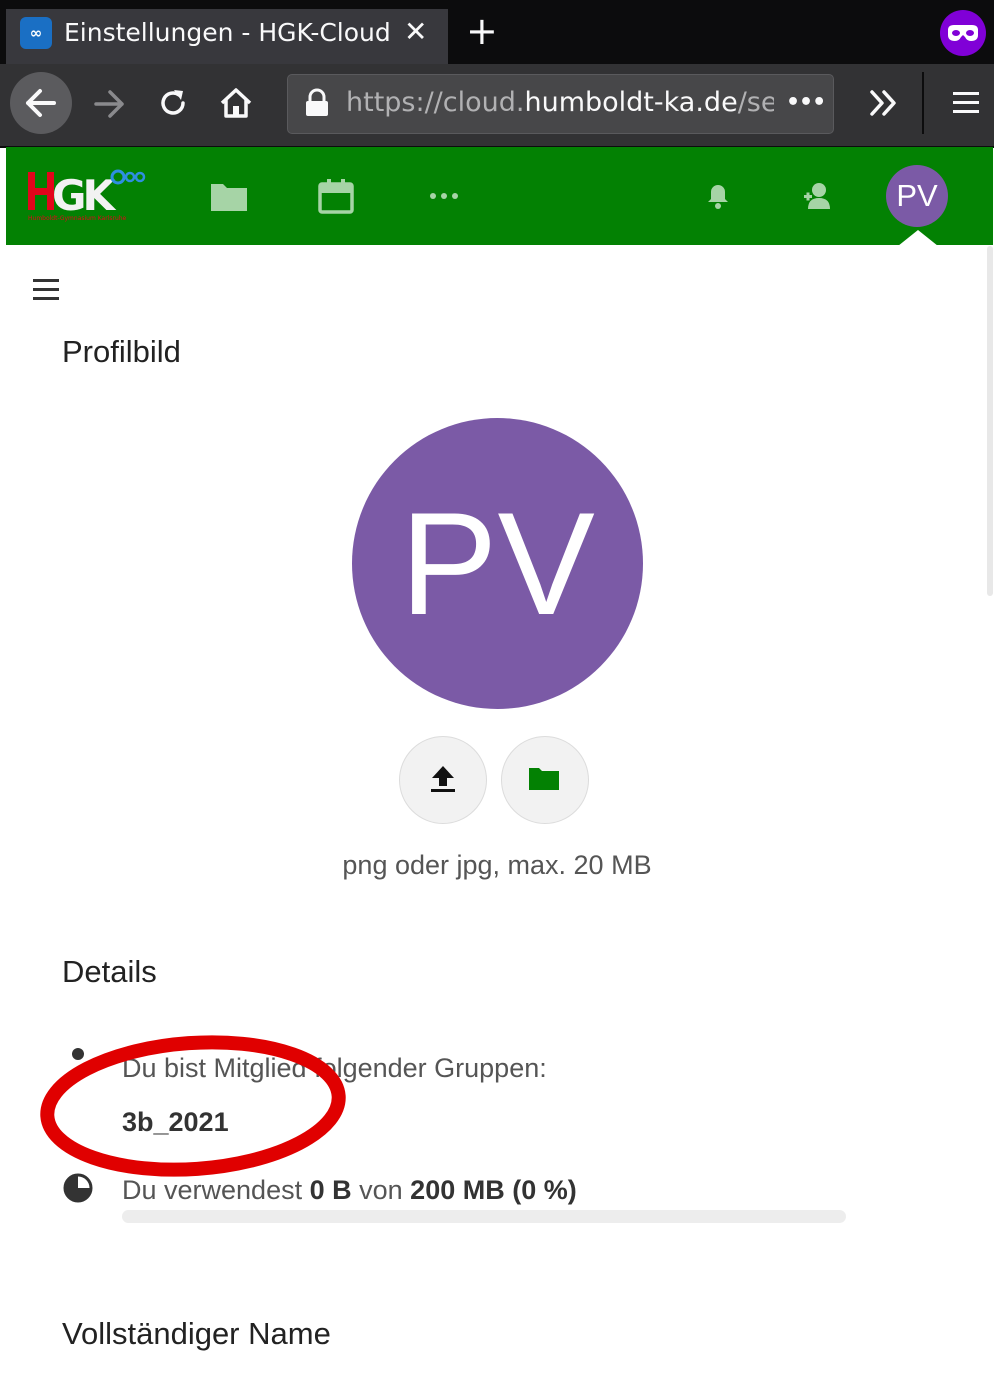 The image size is (994, 1399). What do you see at coordinates (917, 196) in the screenshot?
I see `user-avatar-menu: PV` at bounding box center [917, 196].